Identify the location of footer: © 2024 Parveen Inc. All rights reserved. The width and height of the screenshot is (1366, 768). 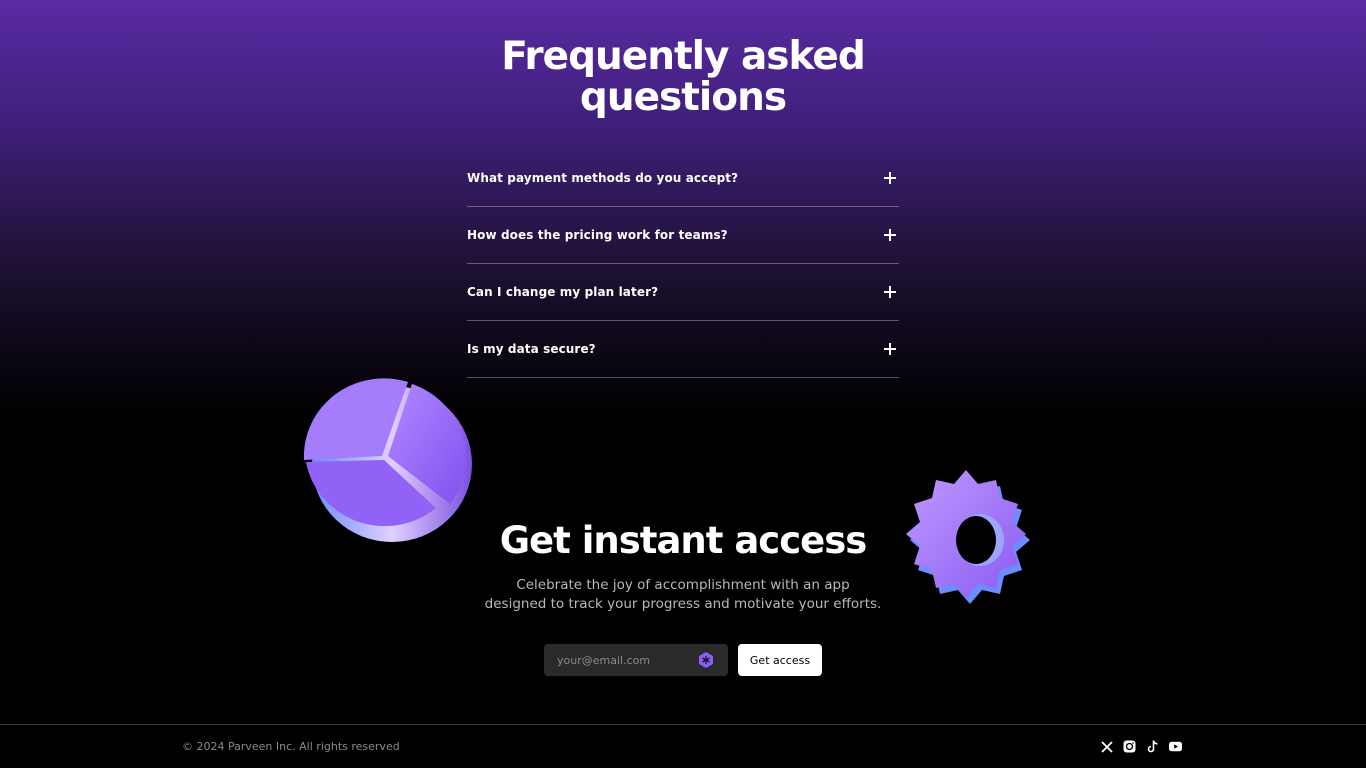
(683, 746).